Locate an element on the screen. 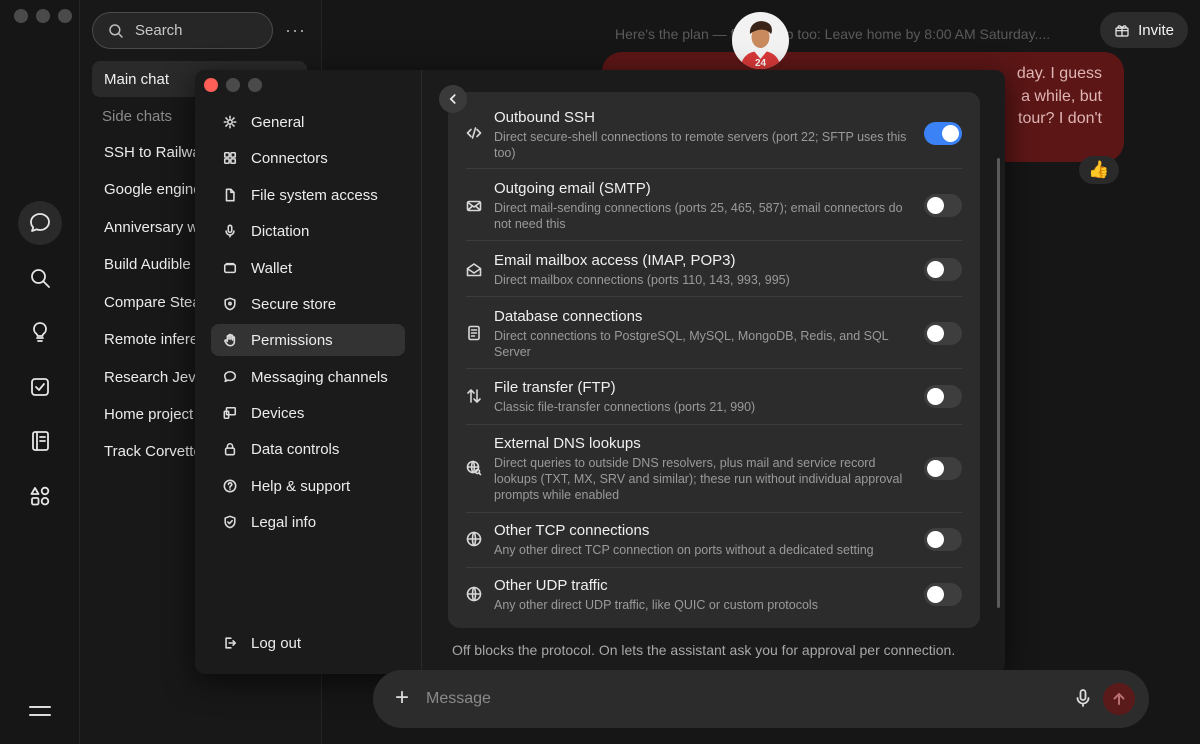  settings-nav-label: Messaging channels is located at coordinates (319, 377).